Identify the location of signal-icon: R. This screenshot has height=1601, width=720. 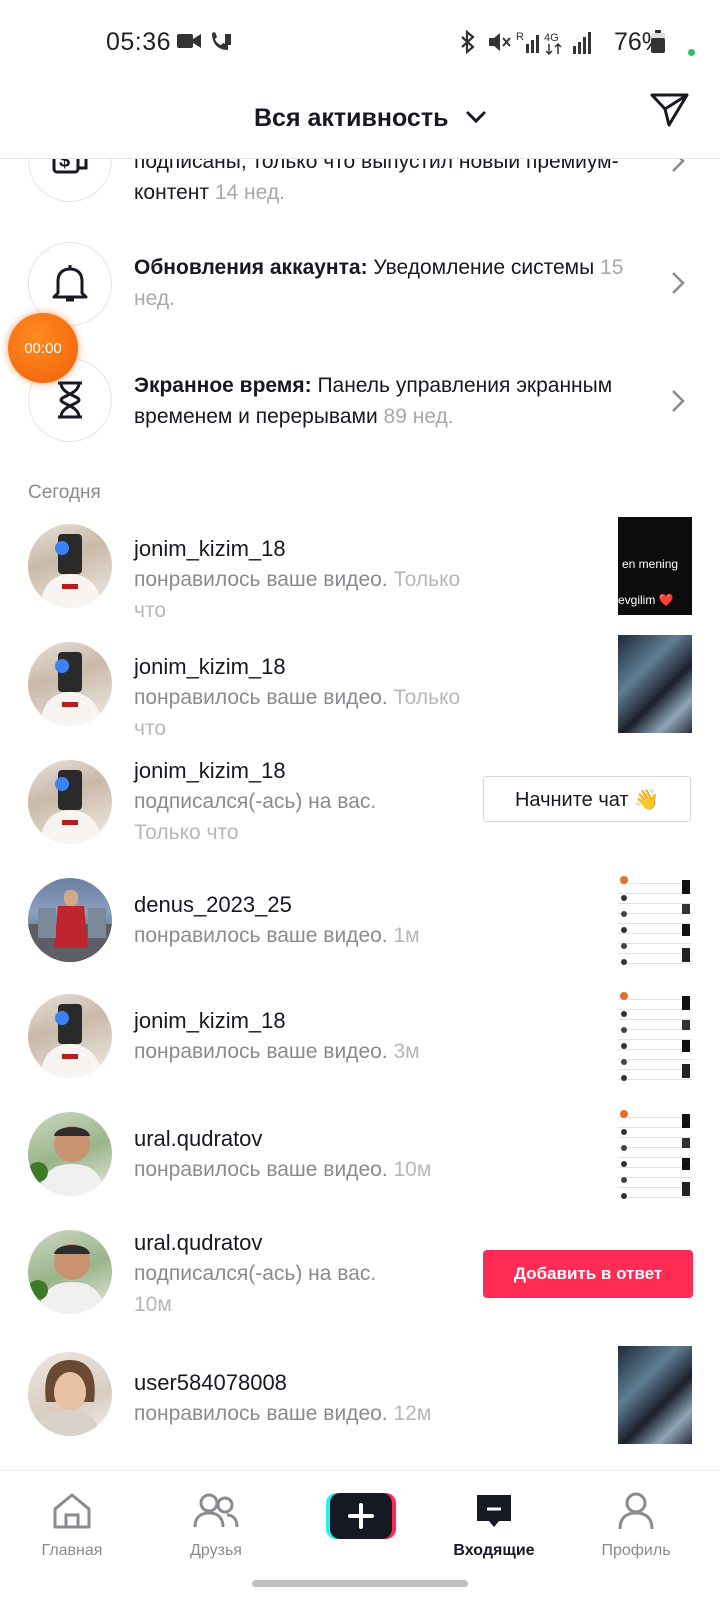
(527, 42).